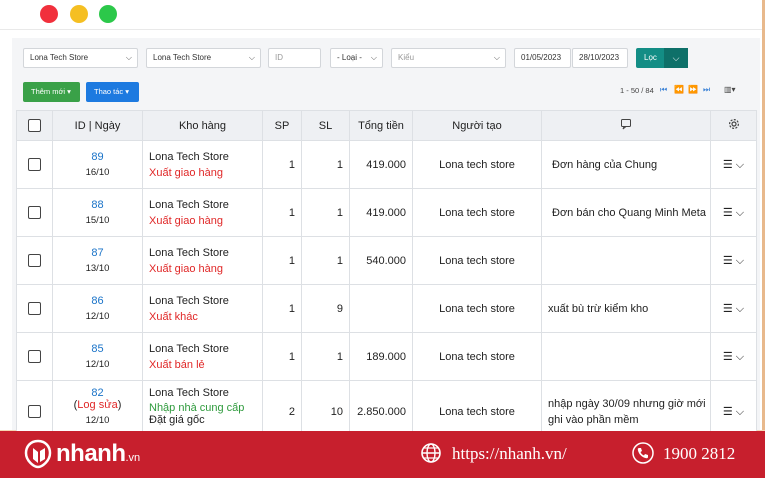 Image resolution: width=765 pixels, height=478 pixels. I want to click on prev-page-icon: ⏪, so click(679, 89).